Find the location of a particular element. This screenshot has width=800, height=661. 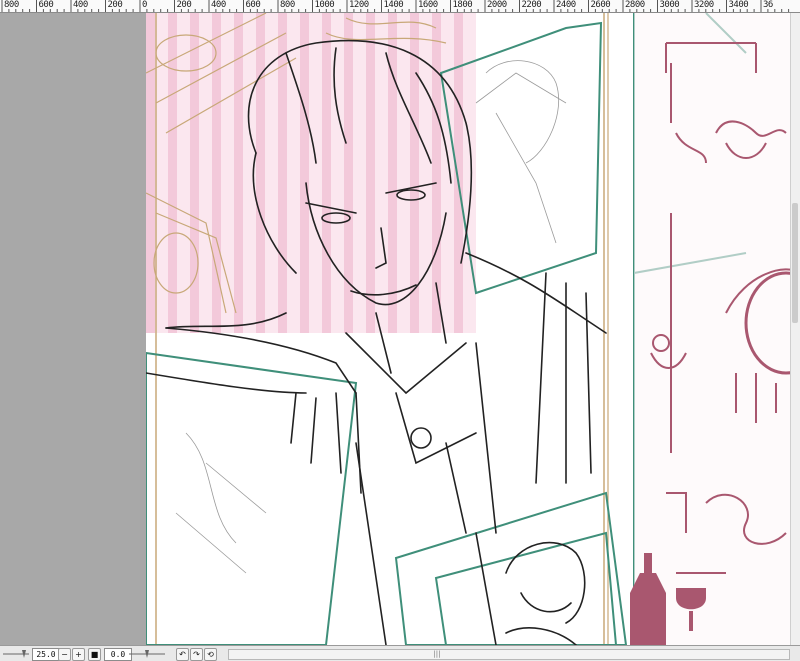

ruler-label: 3200 is located at coordinates (704, 5).